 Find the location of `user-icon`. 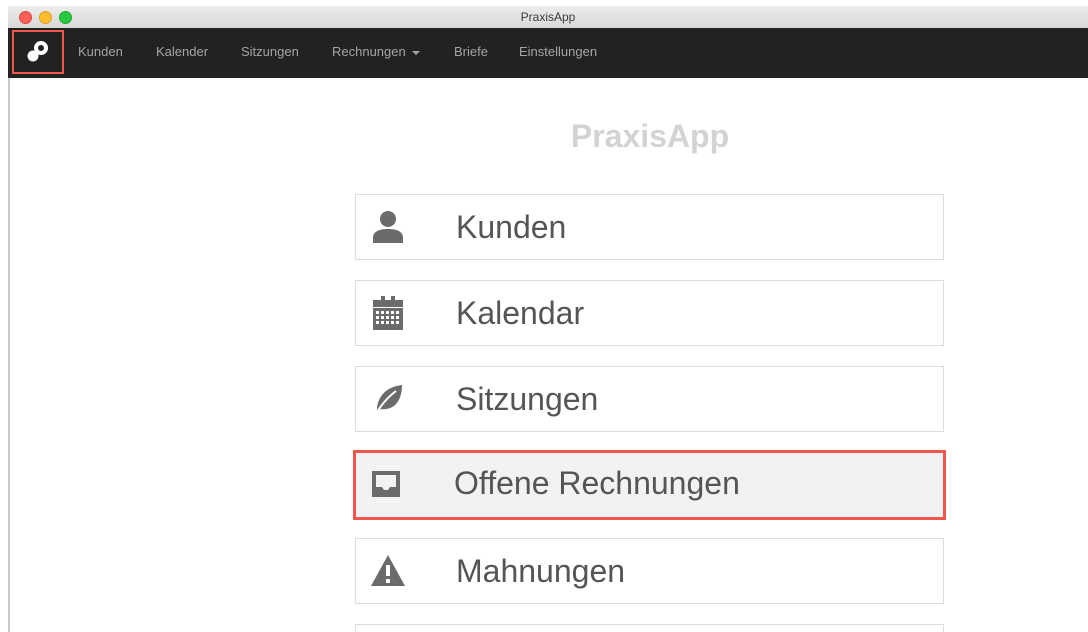

user-icon is located at coordinates (388, 227).